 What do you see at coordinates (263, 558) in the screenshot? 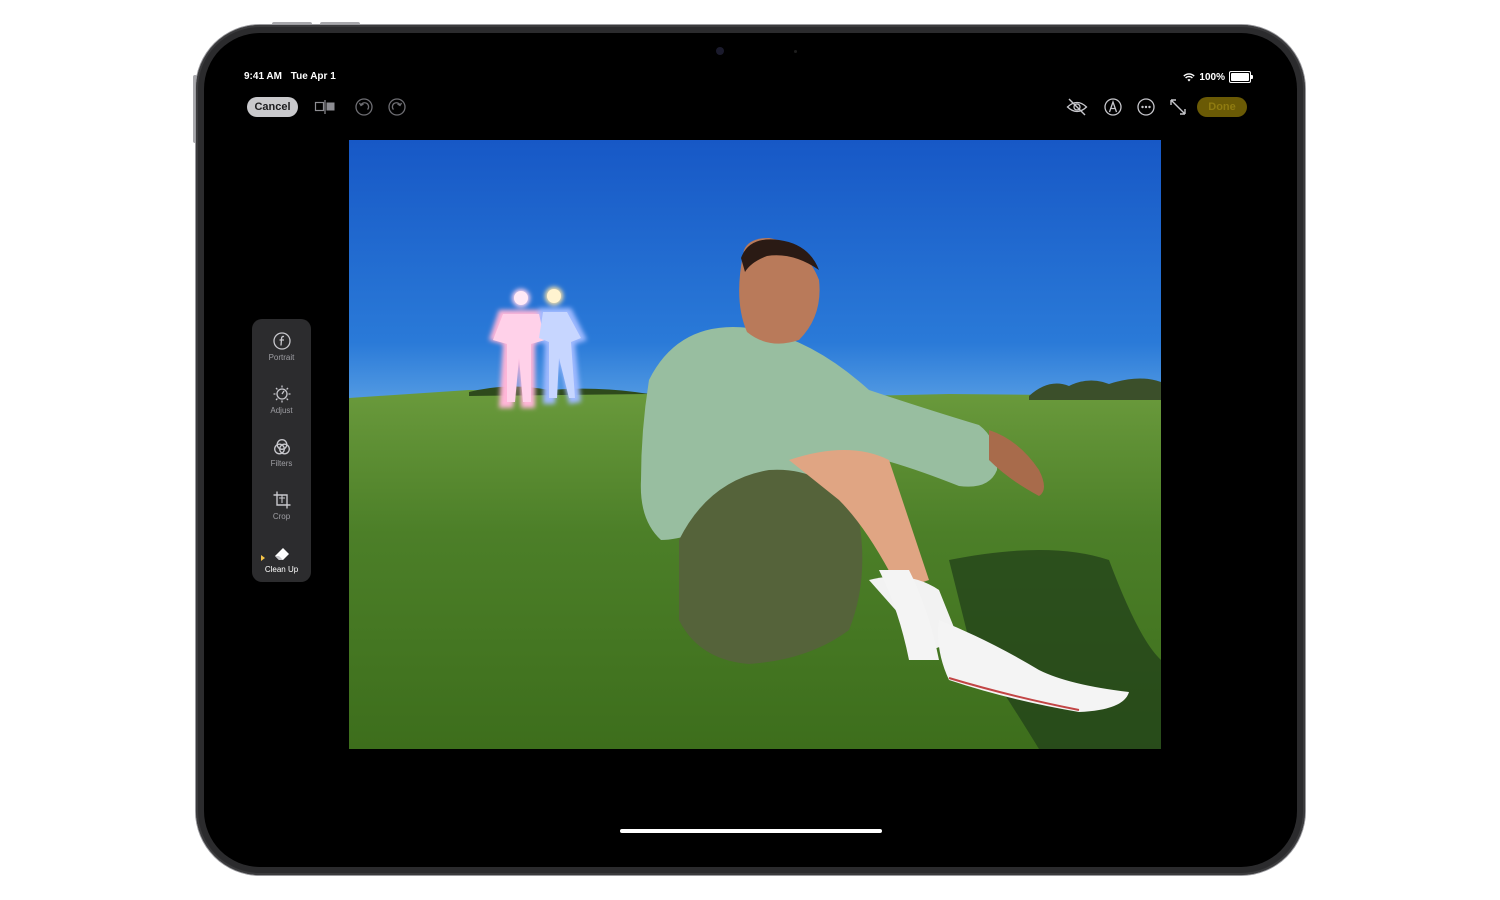
I see `active-indicator` at bounding box center [263, 558].